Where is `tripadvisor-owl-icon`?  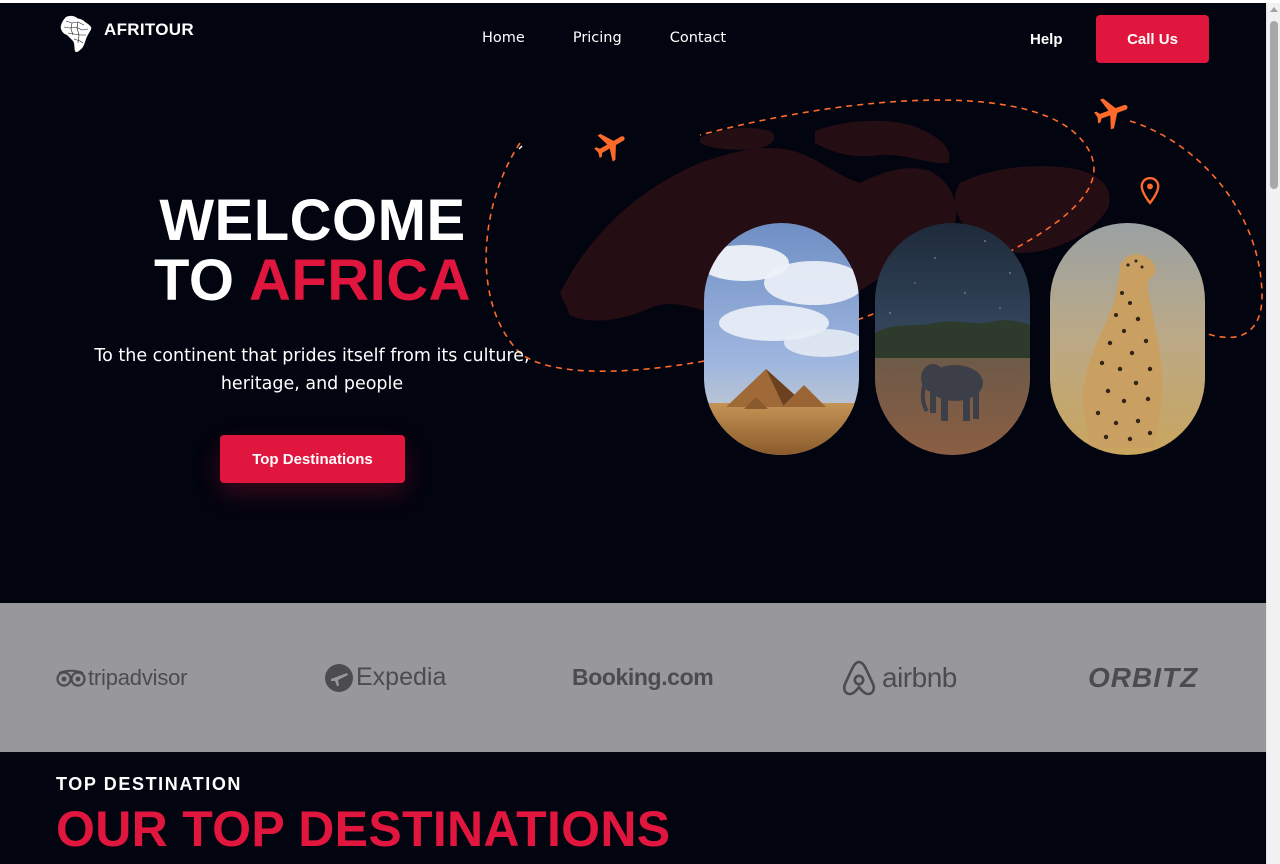
tripadvisor-owl-icon is located at coordinates (71, 678).